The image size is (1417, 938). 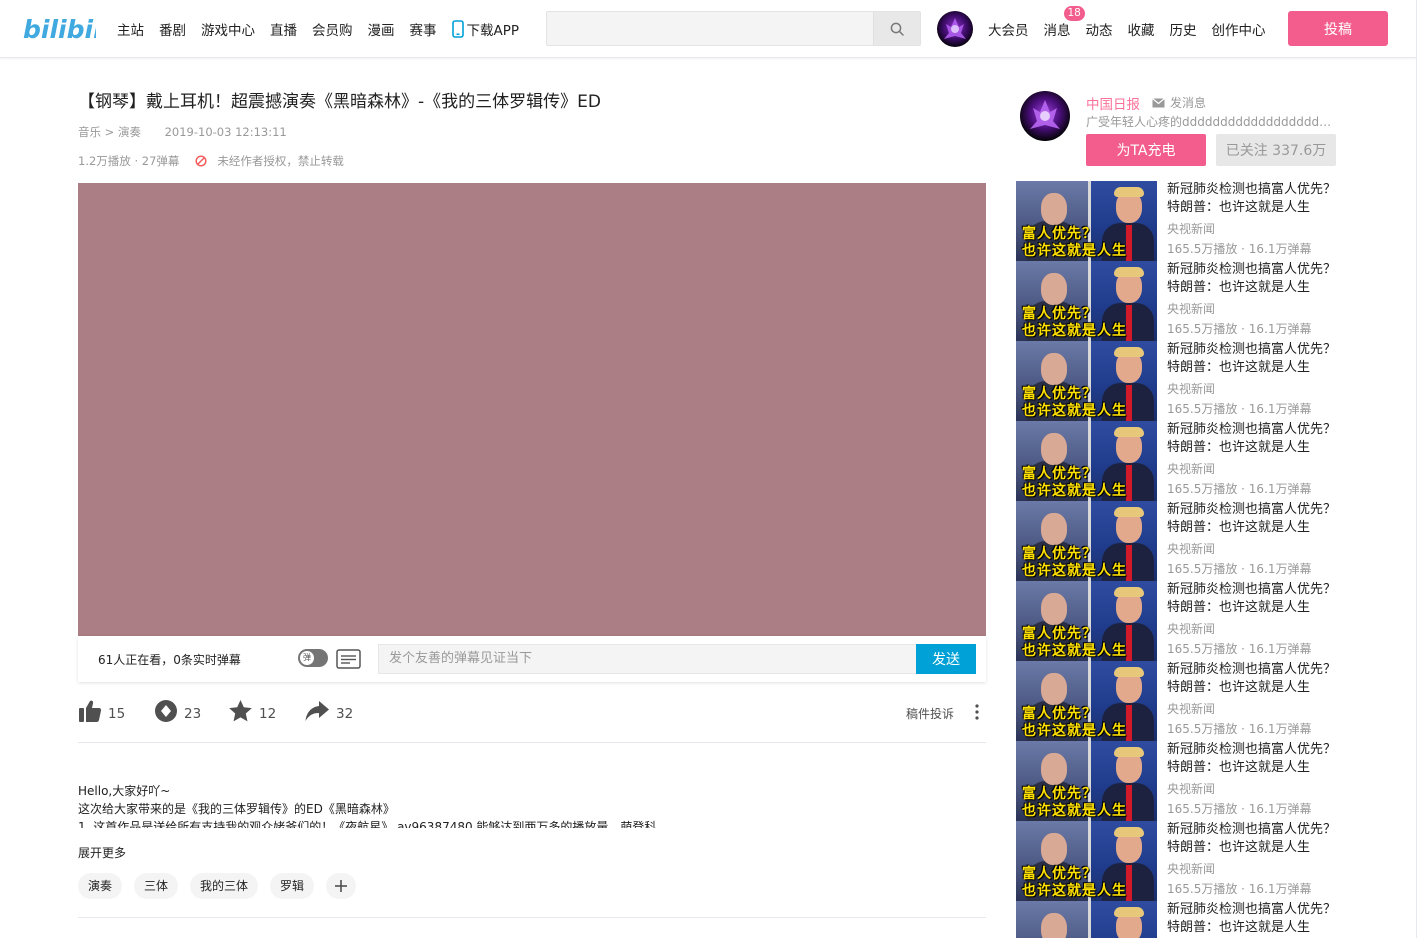 What do you see at coordinates (348, 659) in the screenshot?
I see `danmaku-settings-icon` at bounding box center [348, 659].